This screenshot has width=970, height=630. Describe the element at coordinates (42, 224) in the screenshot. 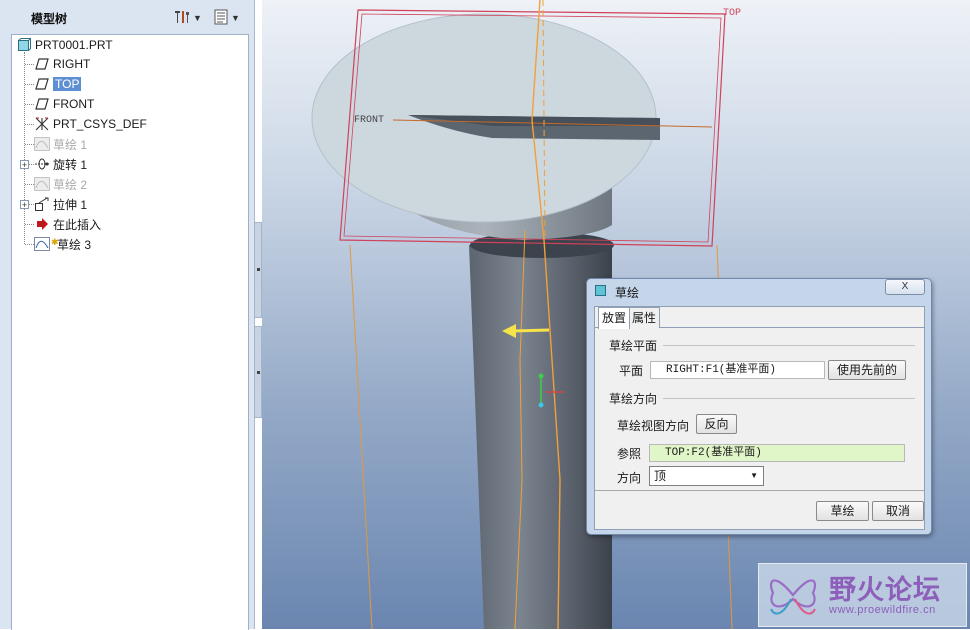

I see `insert-arrow-icon` at that location.